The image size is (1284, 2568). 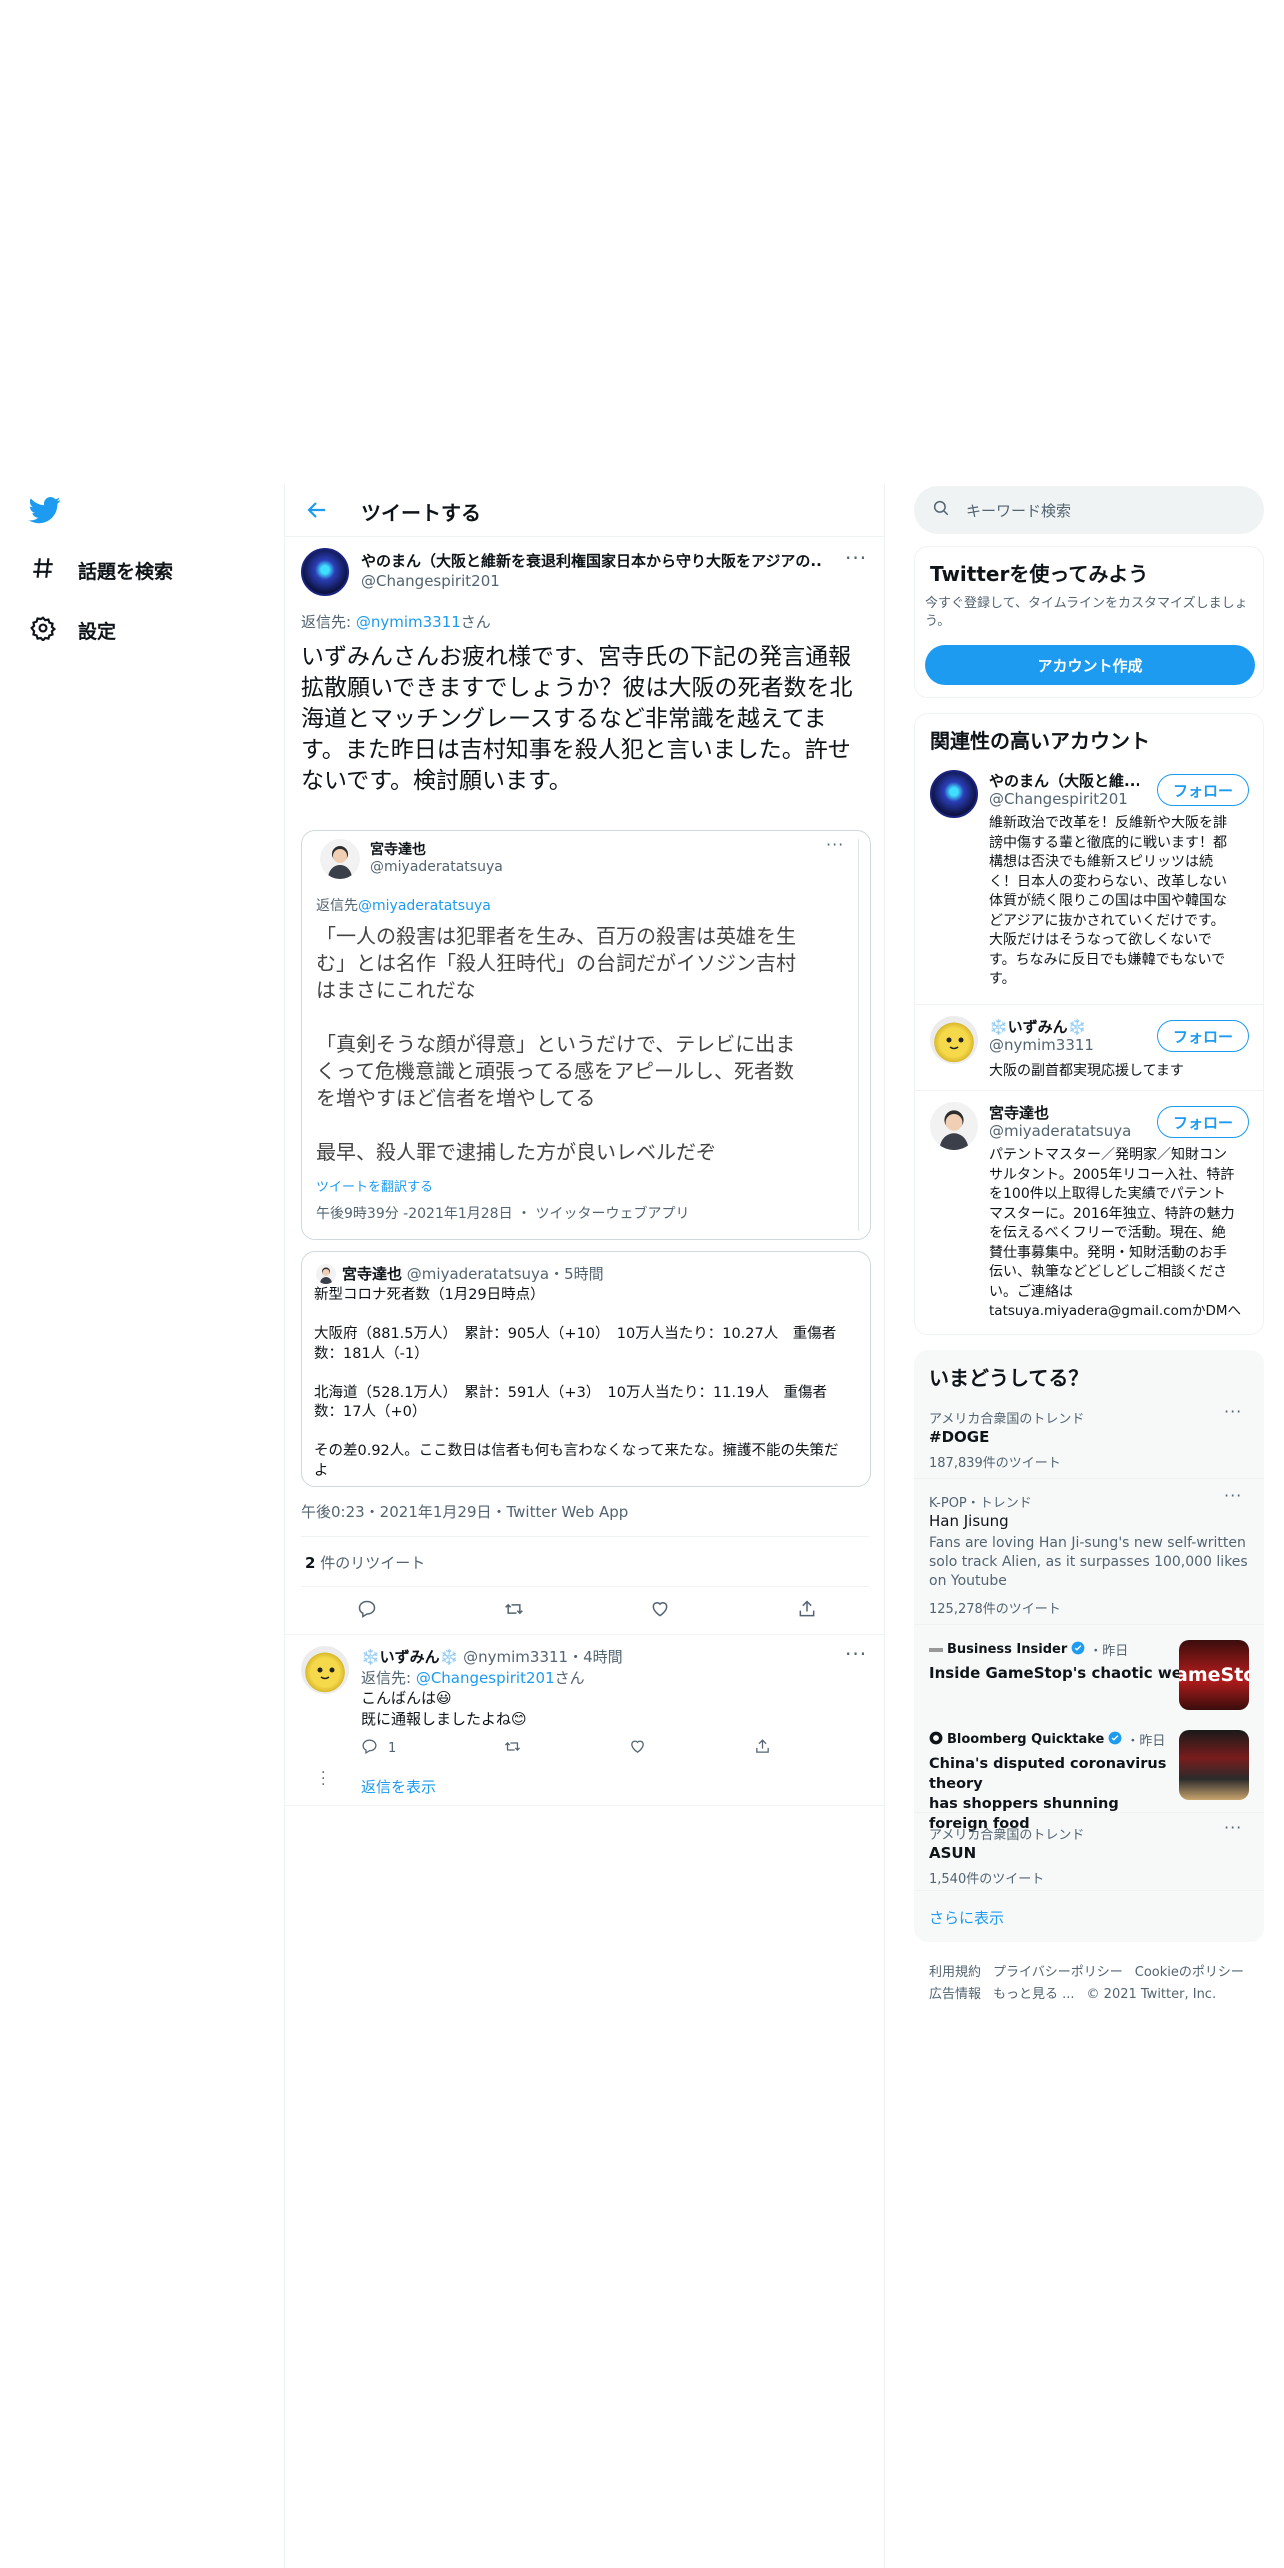 What do you see at coordinates (1189, 1973) in the screenshot?
I see `footer-link: Cookieのポリシー` at bounding box center [1189, 1973].